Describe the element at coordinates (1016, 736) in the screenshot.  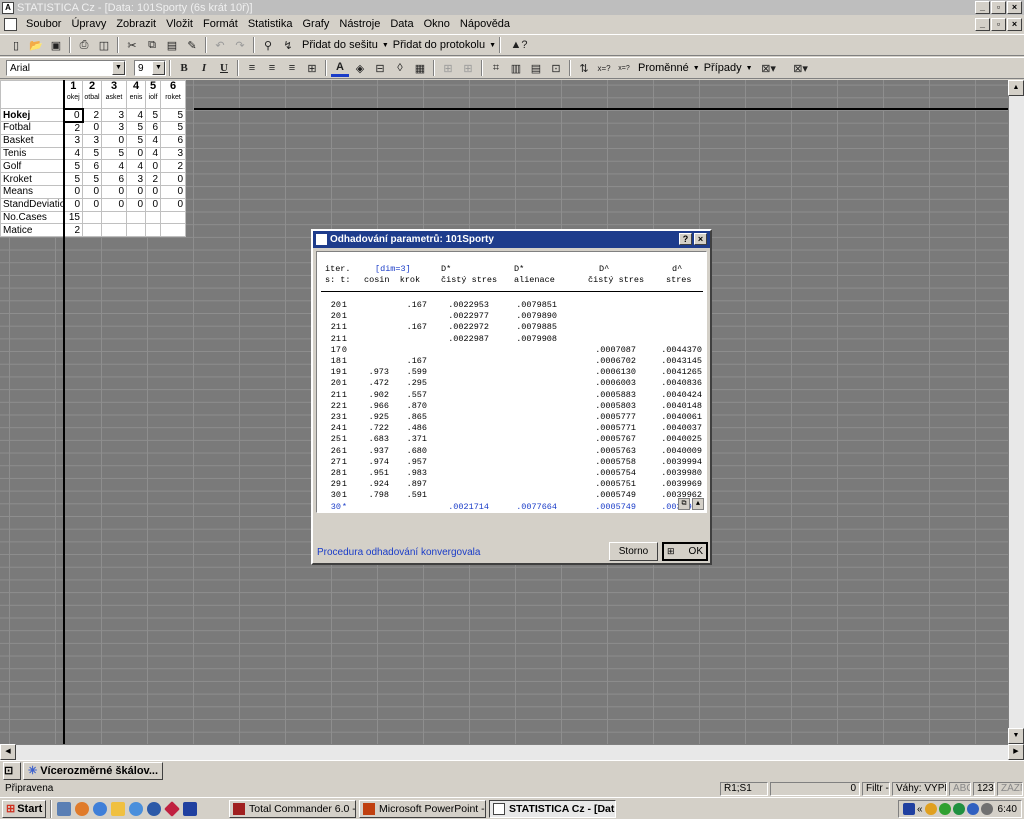
I see `scroll-down-icon: ▼` at that location.